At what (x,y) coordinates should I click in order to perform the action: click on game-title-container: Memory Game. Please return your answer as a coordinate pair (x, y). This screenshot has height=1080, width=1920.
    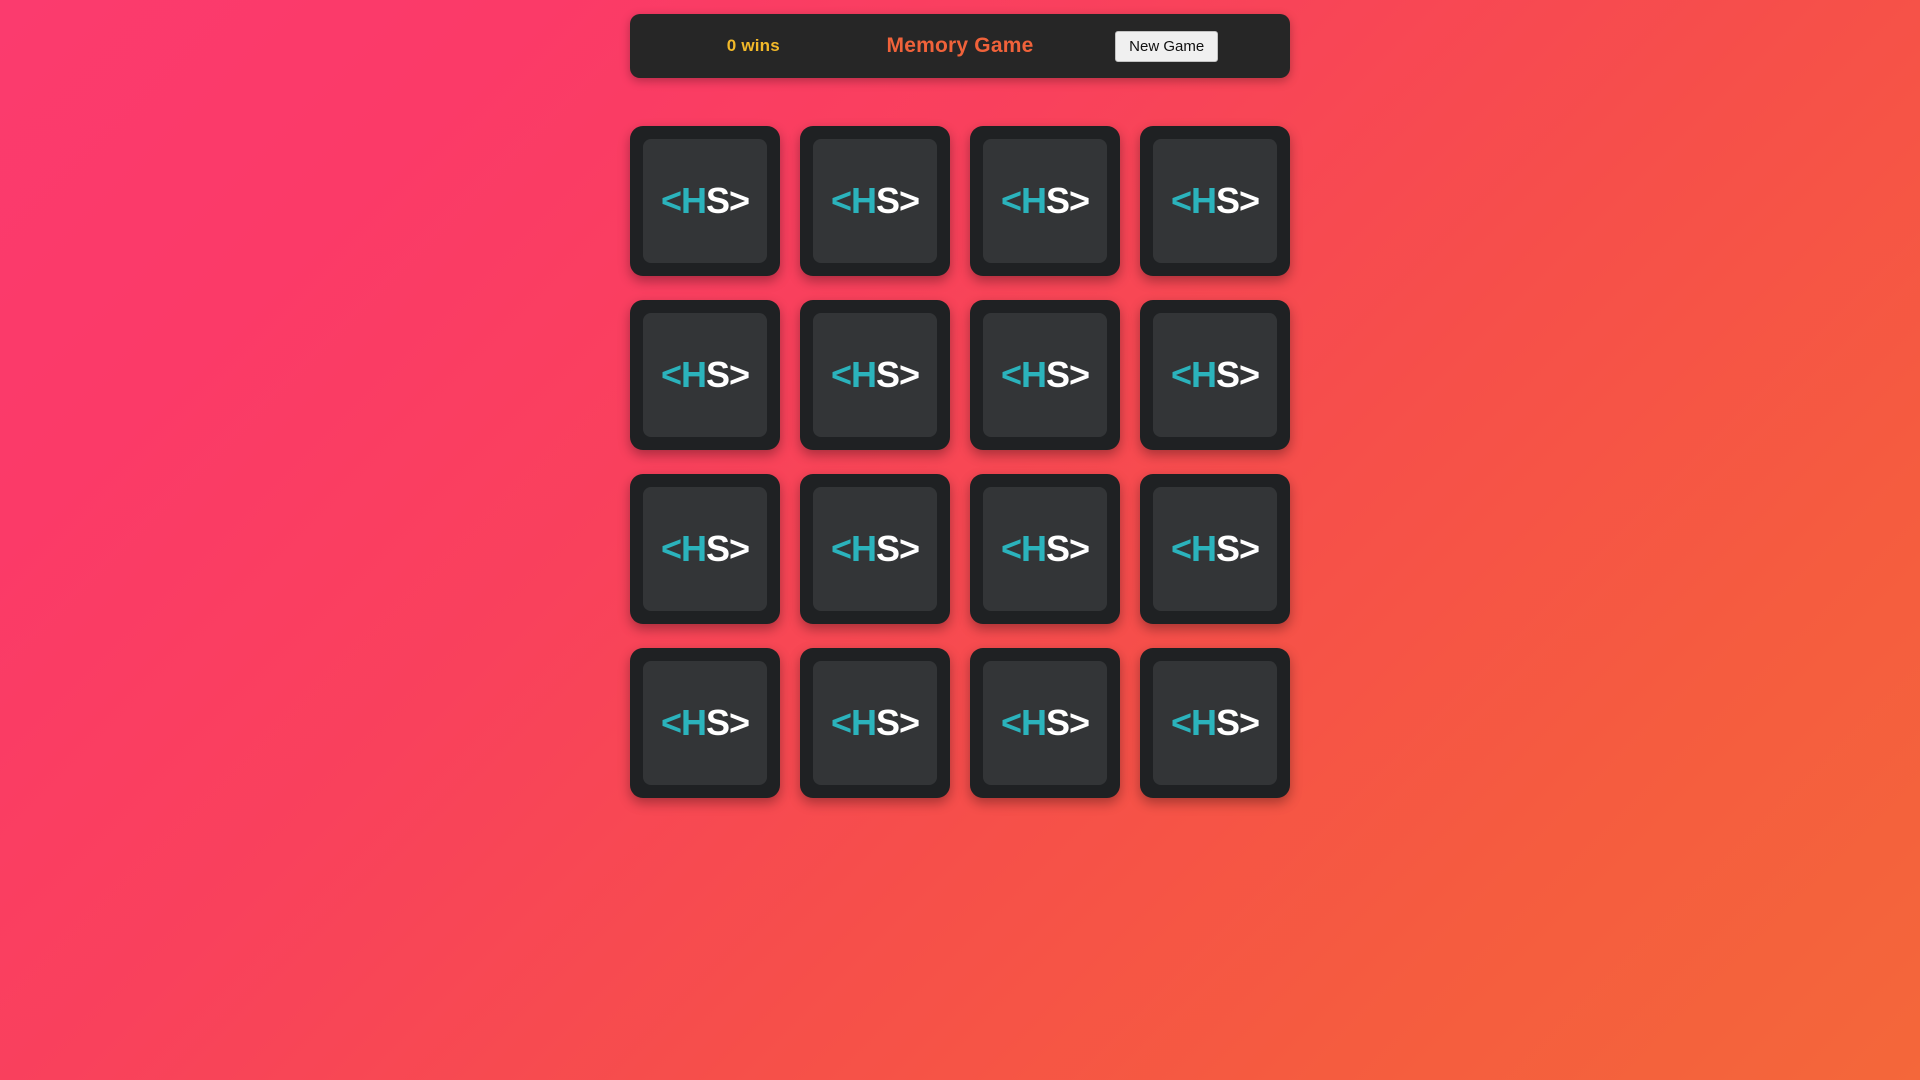
    Looking at the image, I should click on (960, 46).